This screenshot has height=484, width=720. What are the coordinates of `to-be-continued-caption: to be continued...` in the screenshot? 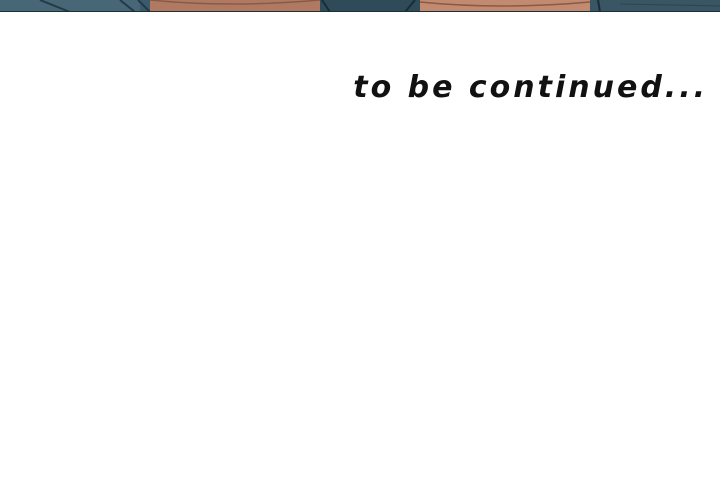 It's located at (530, 87).